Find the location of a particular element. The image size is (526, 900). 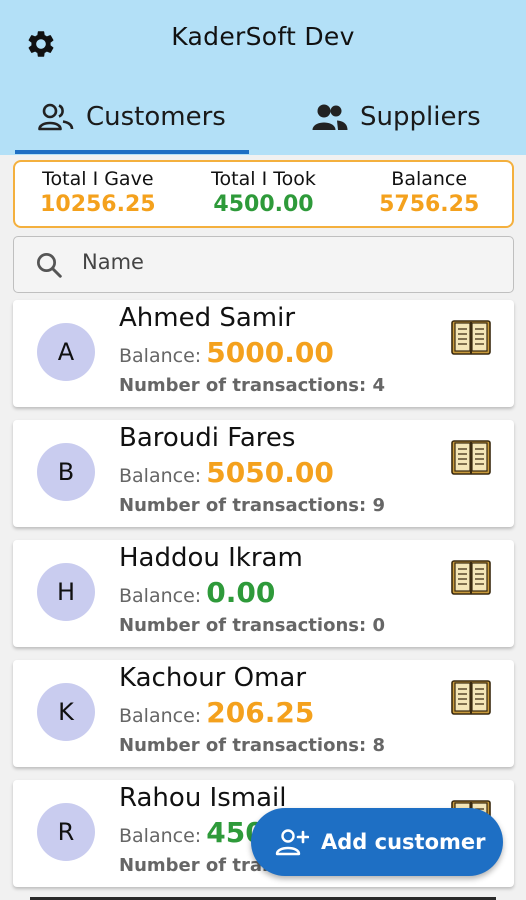

tab-suppliers: Suppliers is located at coordinates (396, 117).